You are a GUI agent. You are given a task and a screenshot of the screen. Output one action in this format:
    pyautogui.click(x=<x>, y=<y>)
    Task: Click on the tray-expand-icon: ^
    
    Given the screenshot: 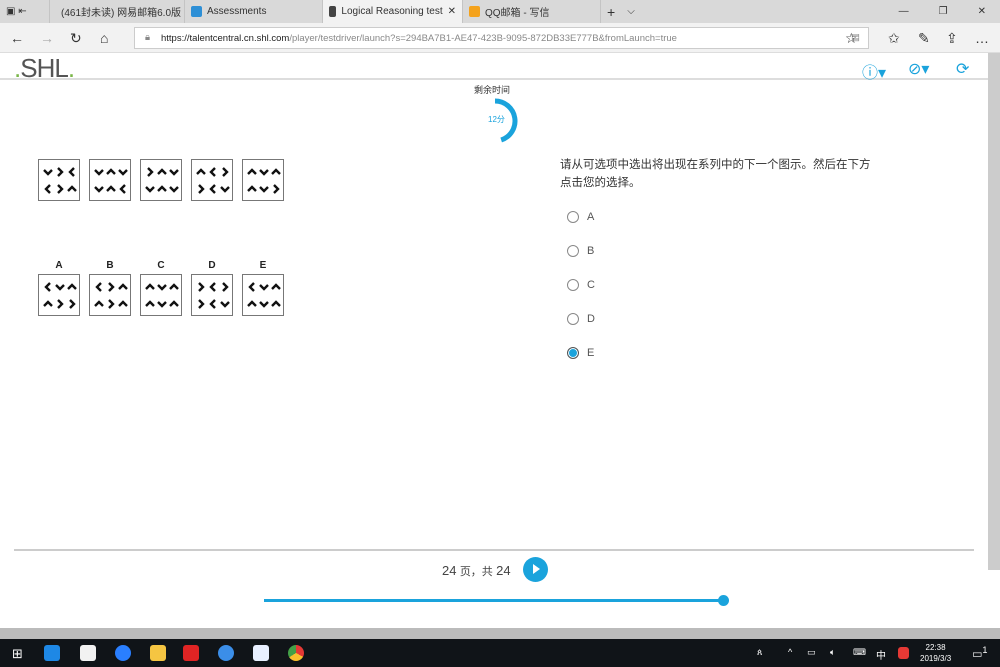 What is the action you would take?
    pyautogui.click(x=790, y=652)
    